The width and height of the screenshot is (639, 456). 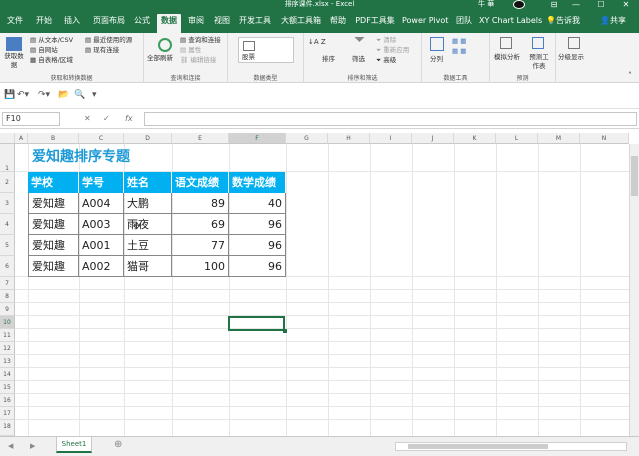 I want to click on name-box: F10, so click(x=31, y=119).